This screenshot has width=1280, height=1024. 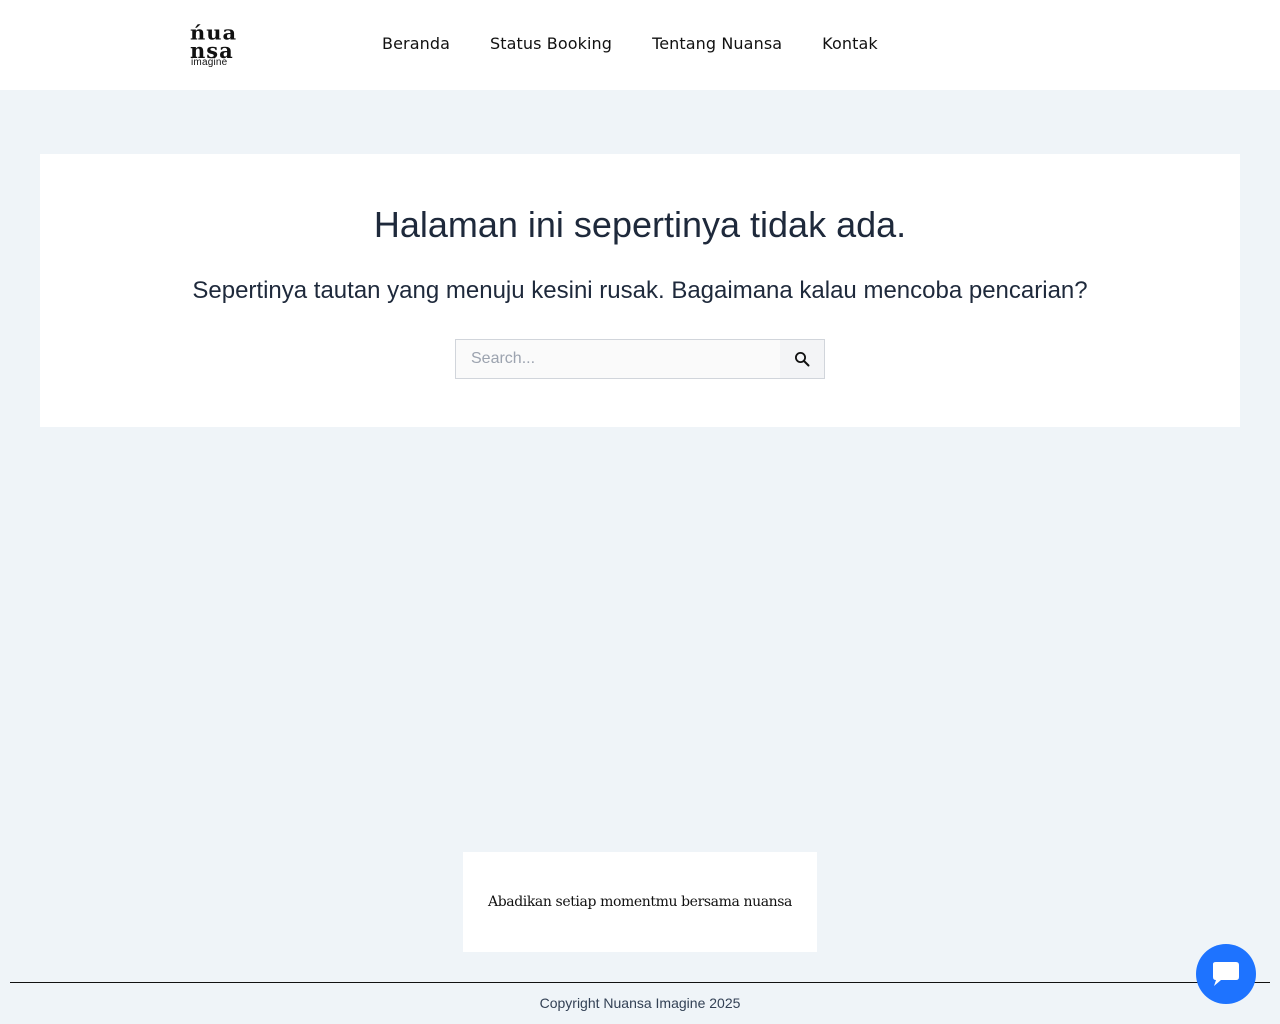 I want to click on search-button, so click(x=802, y=359).